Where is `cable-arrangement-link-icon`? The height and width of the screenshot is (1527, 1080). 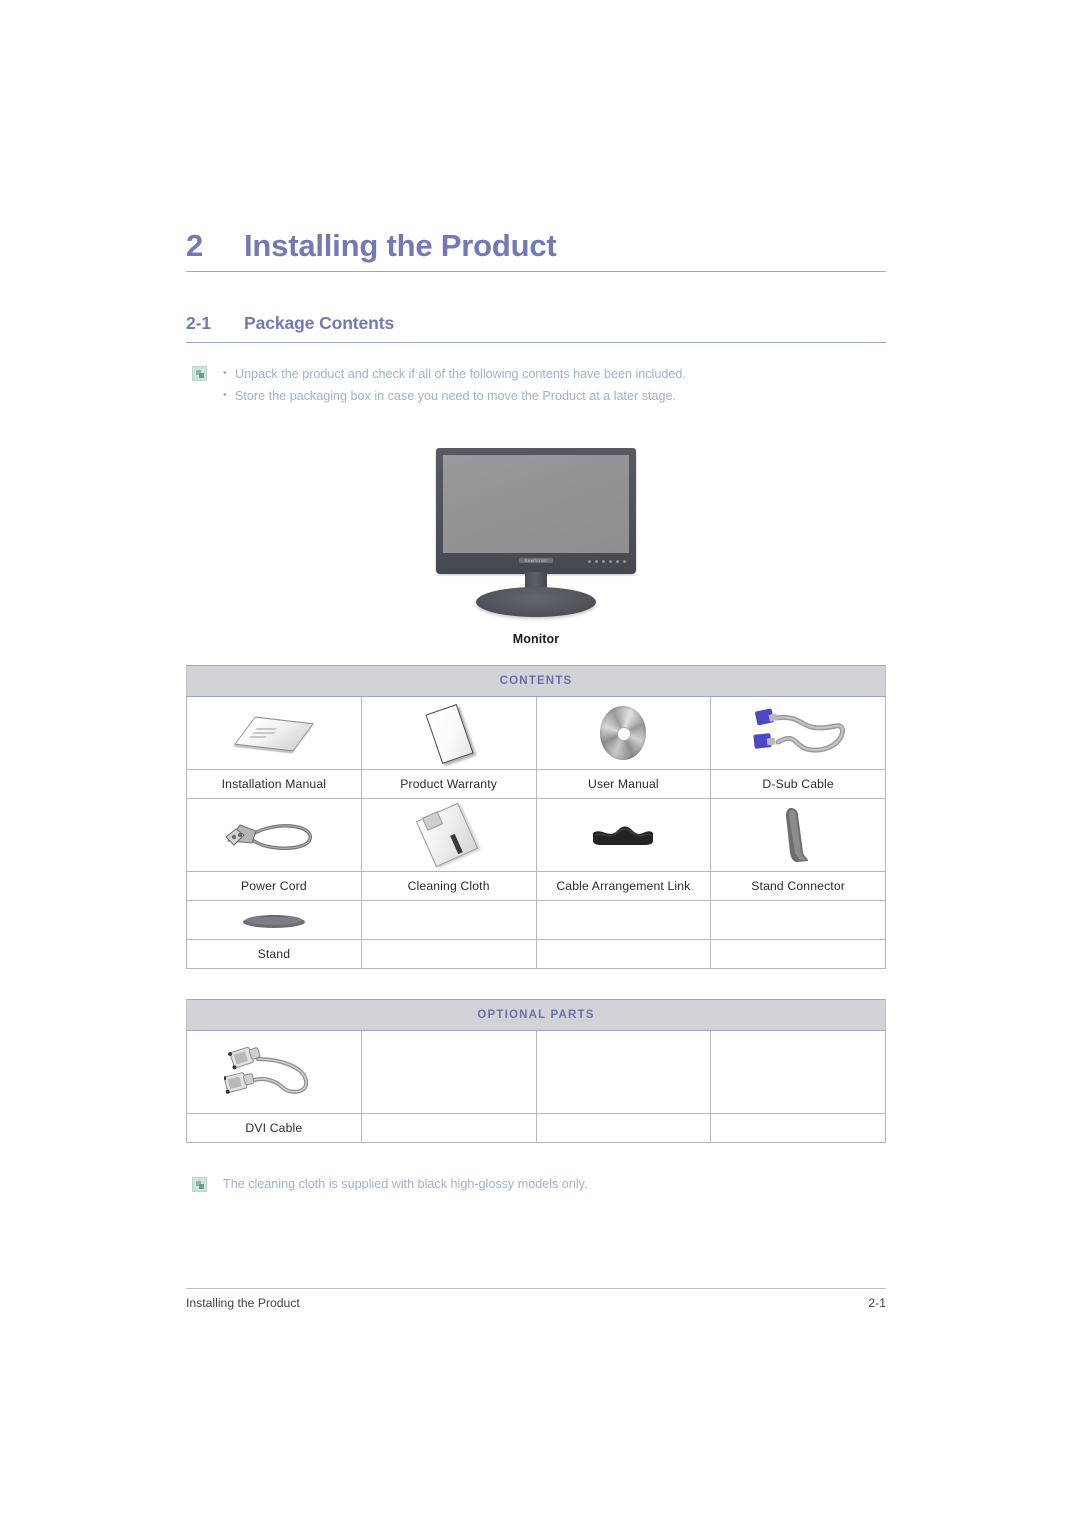
cable-arrangement-link-icon is located at coordinates (623, 835).